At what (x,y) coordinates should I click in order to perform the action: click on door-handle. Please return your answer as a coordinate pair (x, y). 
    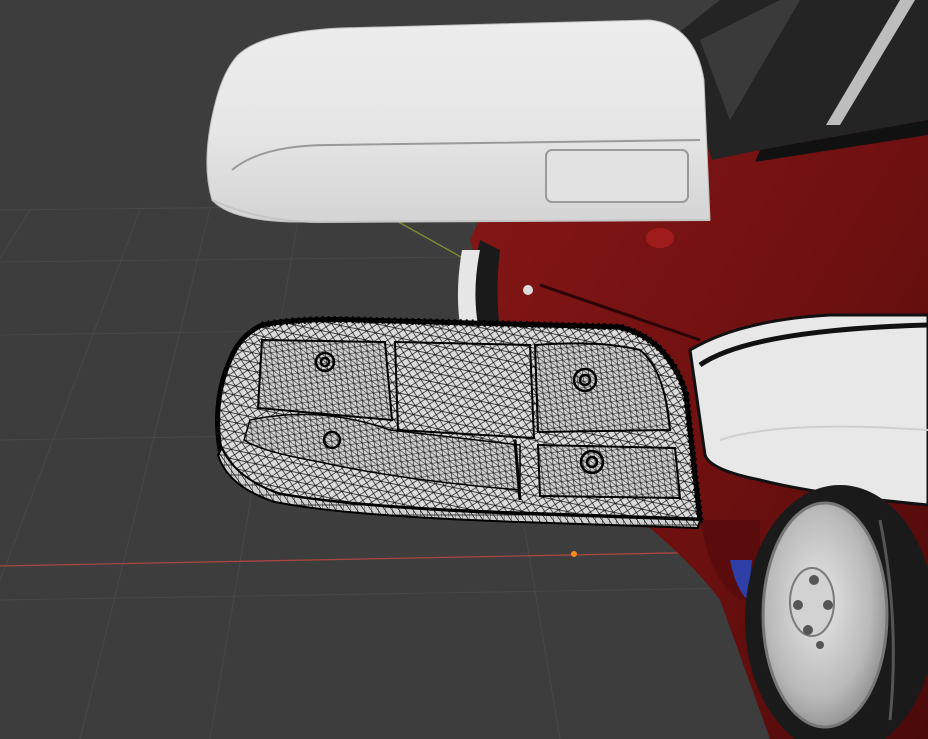
    Looking at the image, I should click on (660, 238).